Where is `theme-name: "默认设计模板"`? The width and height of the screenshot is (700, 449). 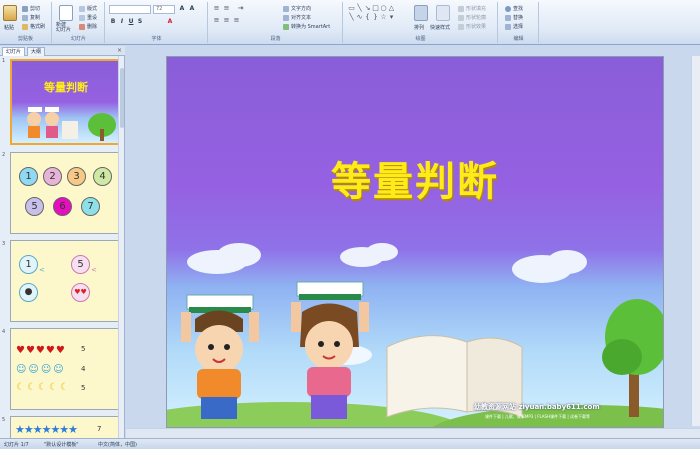
theme-name: "默认设计模板" is located at coordinates (61, 445).